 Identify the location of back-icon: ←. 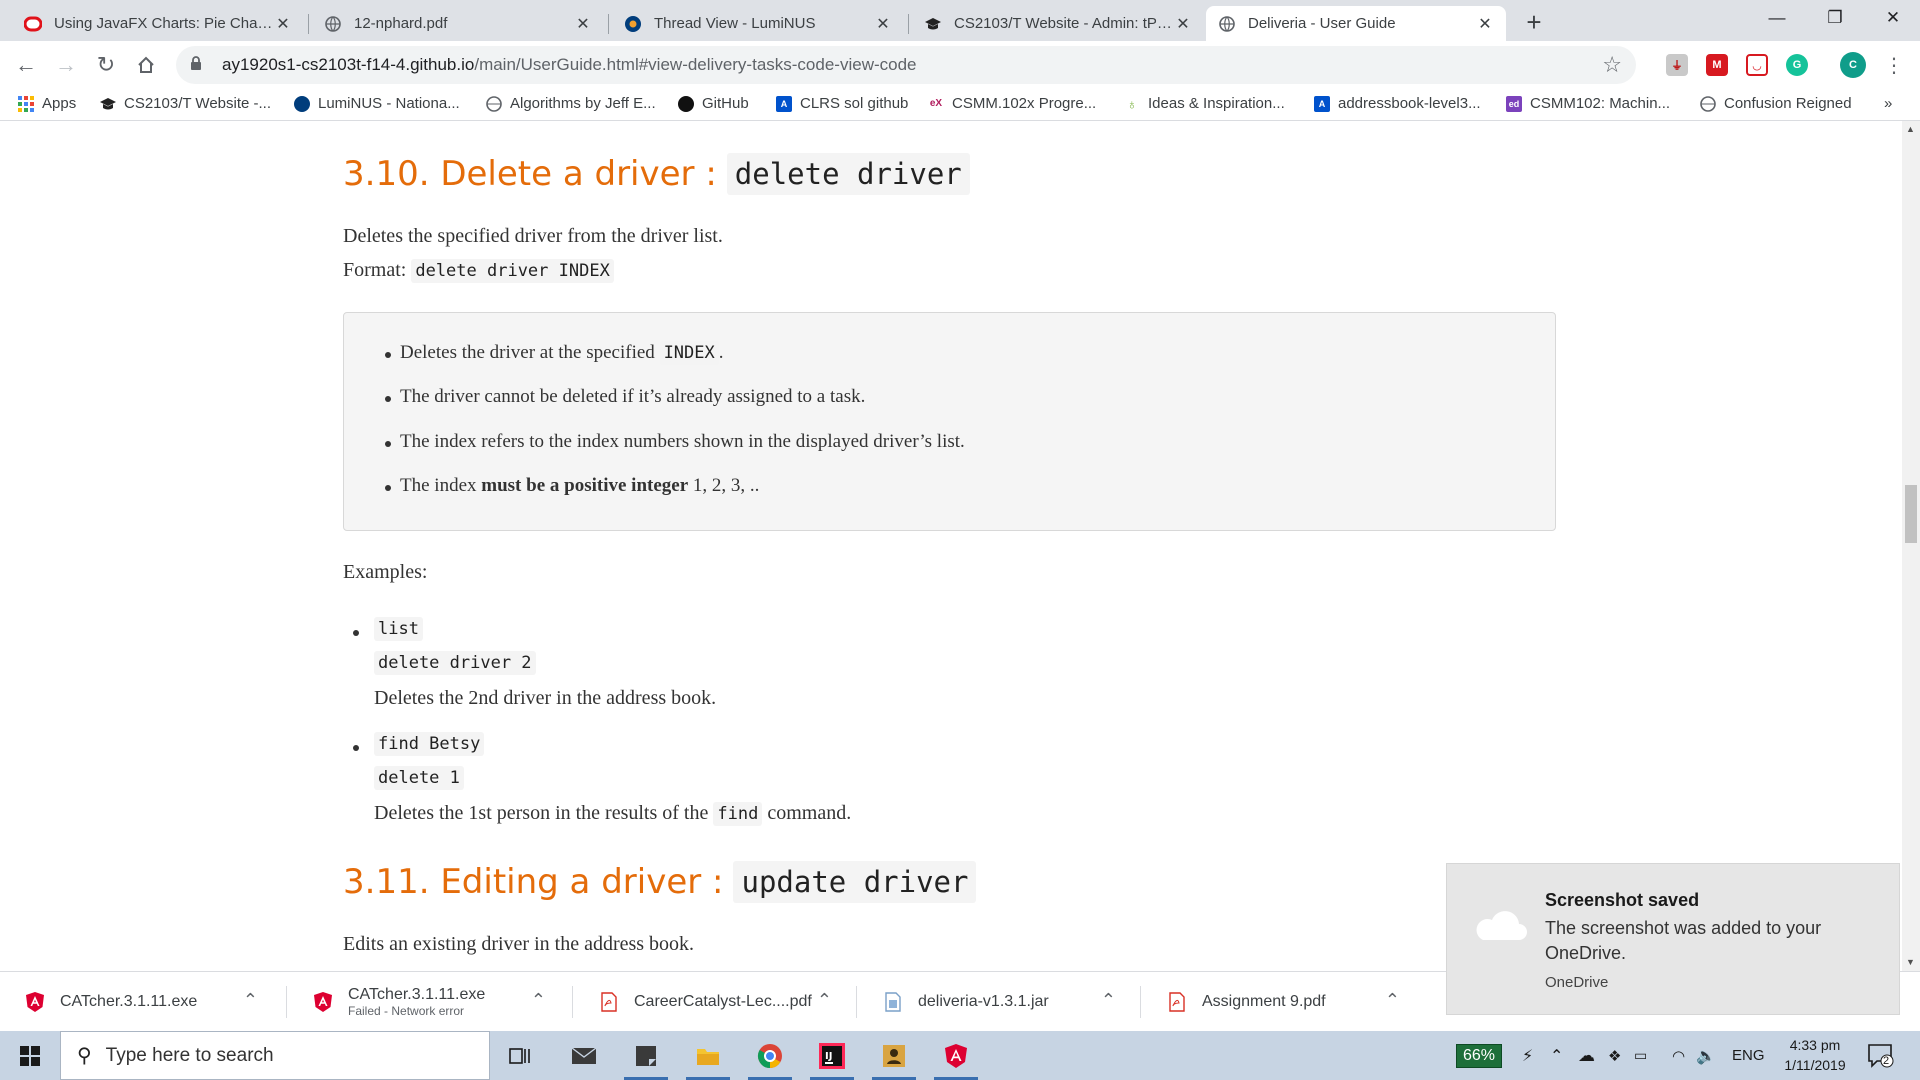
(26, 65).